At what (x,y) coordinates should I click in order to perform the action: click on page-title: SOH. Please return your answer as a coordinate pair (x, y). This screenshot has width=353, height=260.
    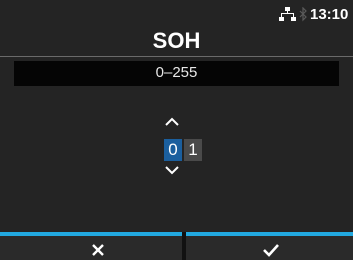
    Looking at the image, I should click on (176, 40).